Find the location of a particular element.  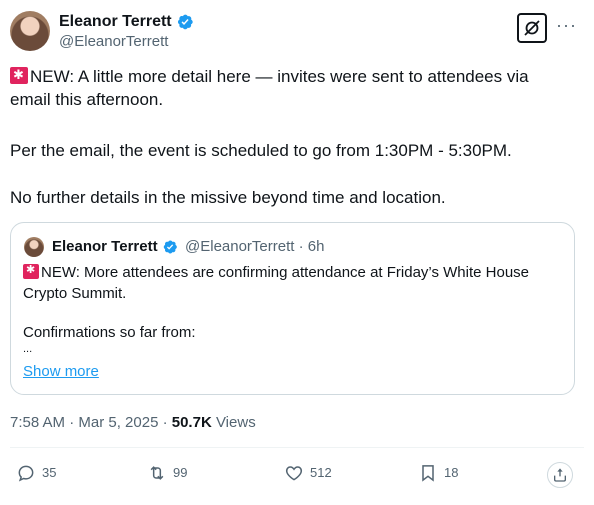

share-icon is located at coordinates (560, 475).